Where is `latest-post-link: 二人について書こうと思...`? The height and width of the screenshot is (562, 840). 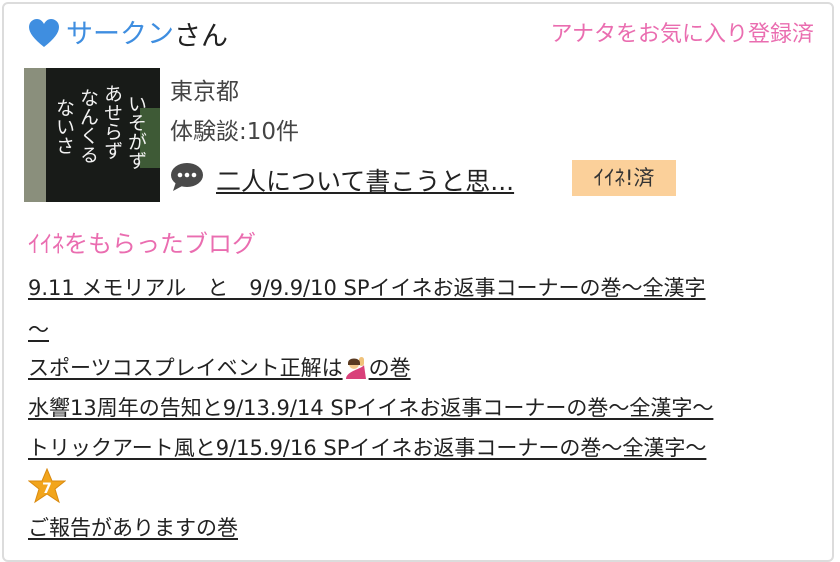
latest-post-link: 二人について書こうと思... is located at coordinates (365, 180).